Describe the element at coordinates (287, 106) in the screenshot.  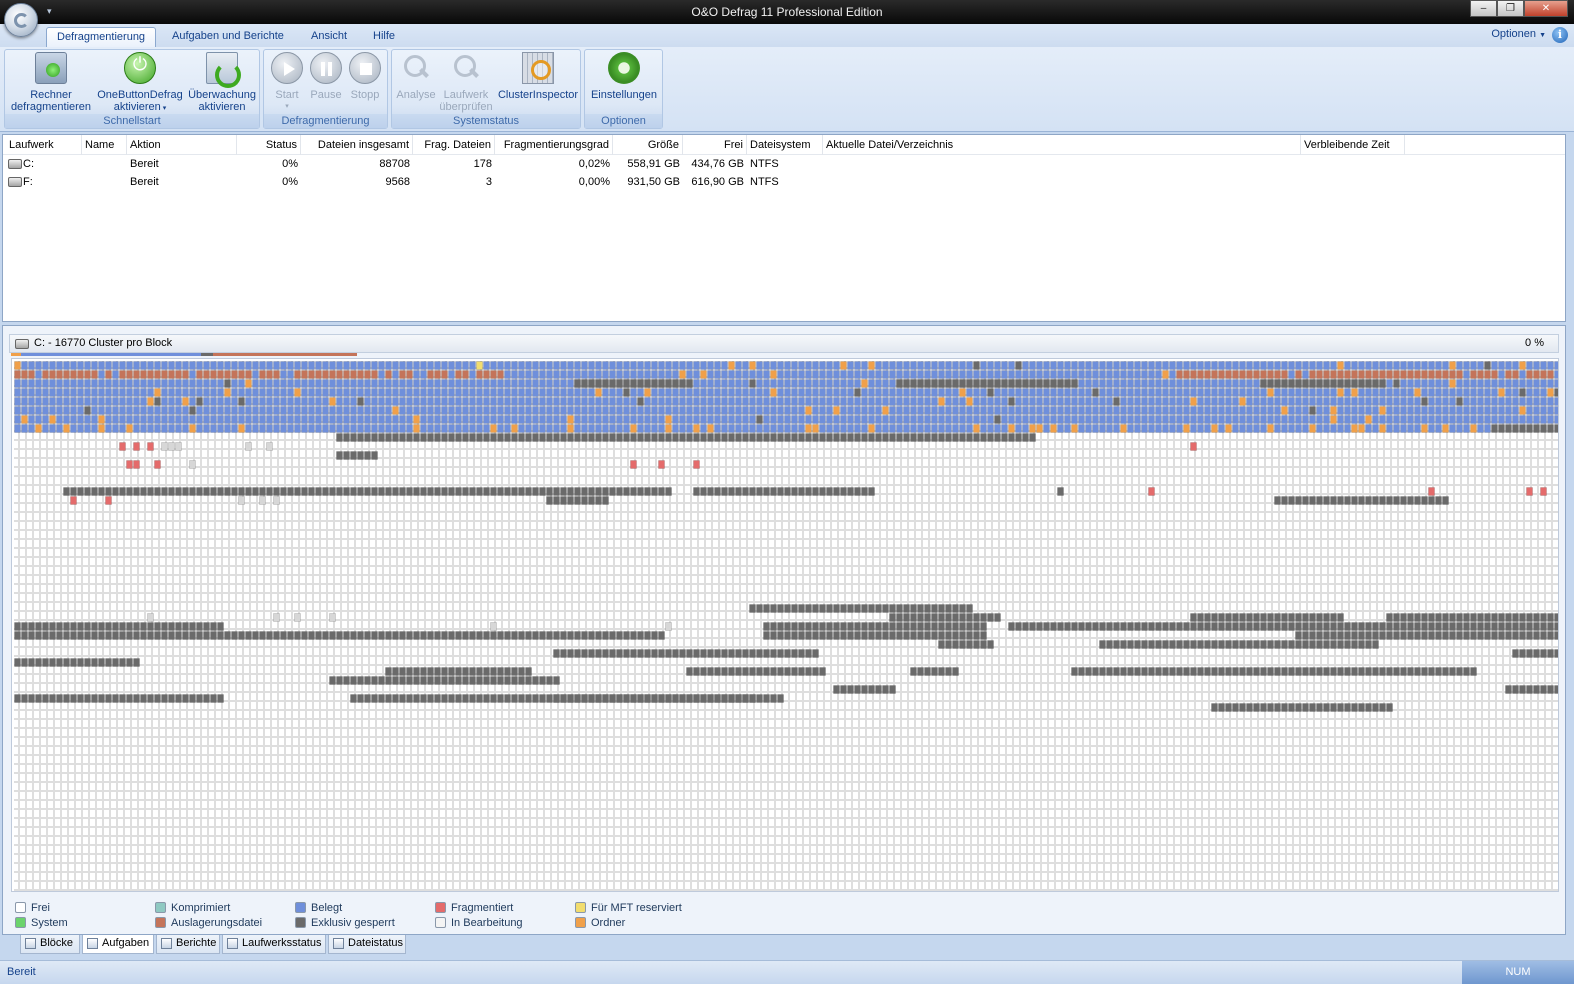
I see `chevron-down-icon: ▾` at that location.